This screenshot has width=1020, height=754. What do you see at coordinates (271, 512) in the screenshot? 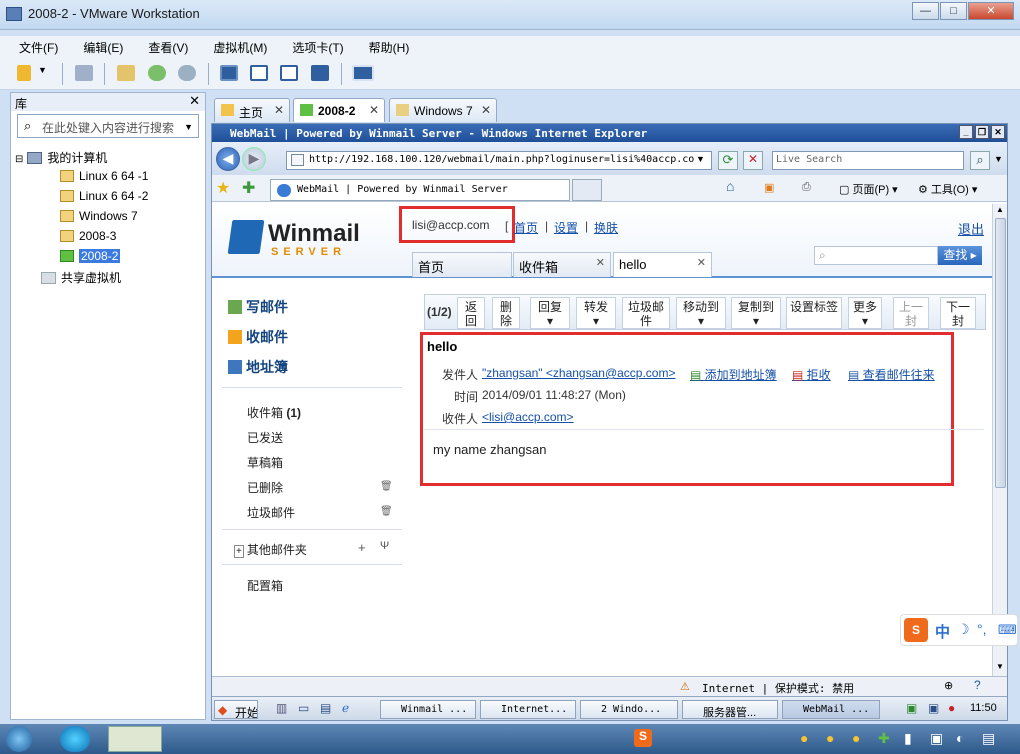
I see `folder-spam: 垃圾邮件` at bounding box center [271, 512].